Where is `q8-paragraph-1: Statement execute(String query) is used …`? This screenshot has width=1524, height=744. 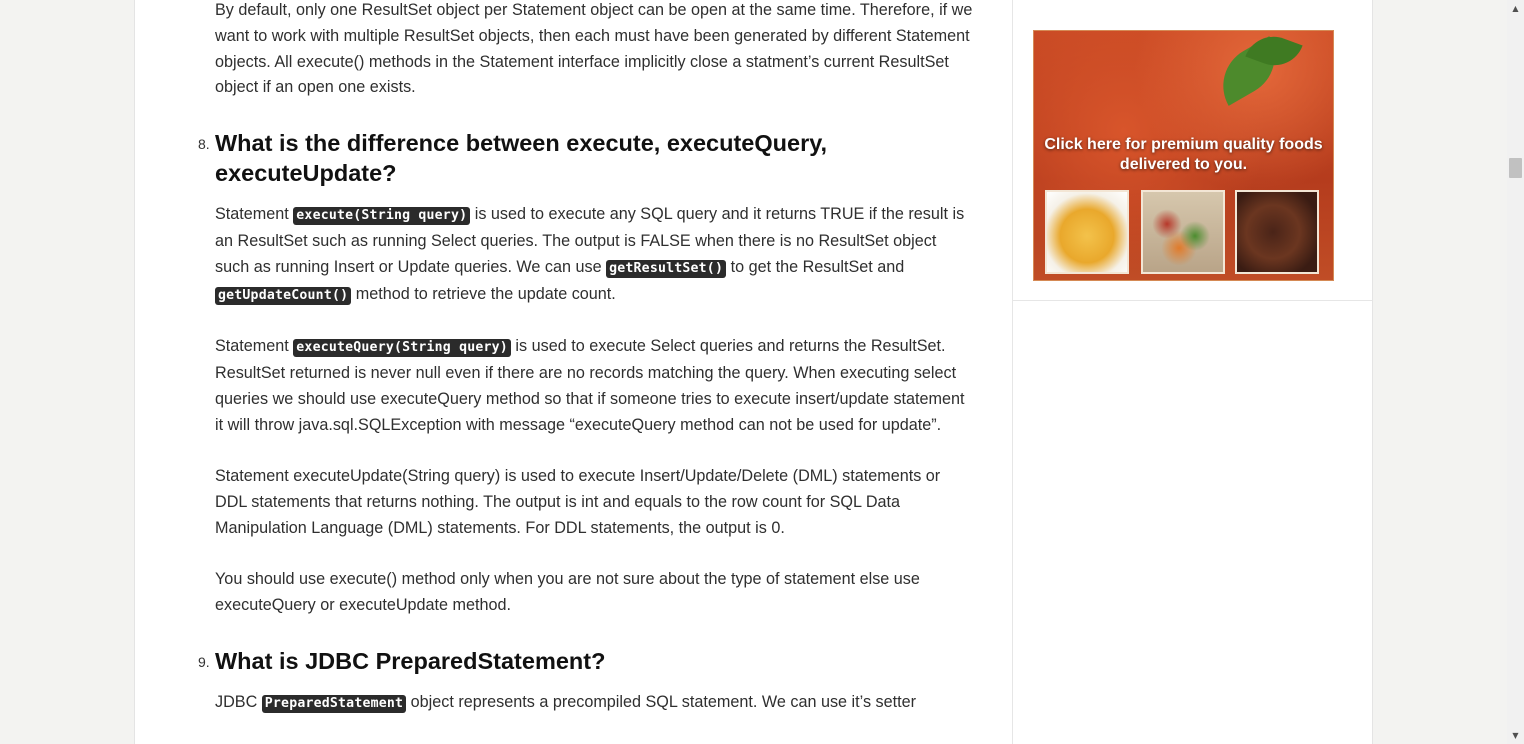
q8-paragraph-1: Statement execute(String query) is used … is located at coordinates (595, 255).